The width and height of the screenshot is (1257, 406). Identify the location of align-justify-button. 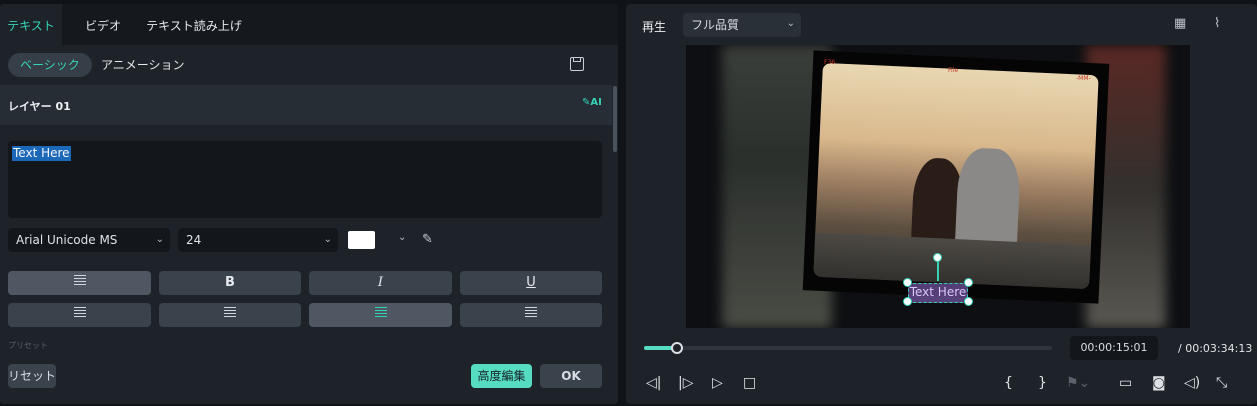
(531, 315).